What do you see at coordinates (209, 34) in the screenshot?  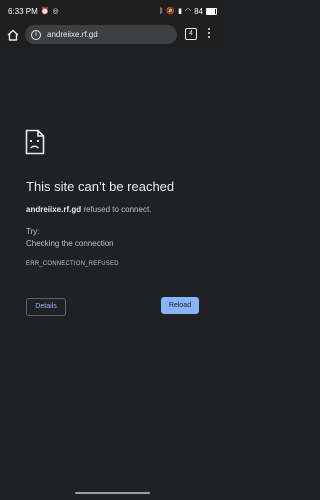 I see `menu-icon` at bounding box center [209, 34].